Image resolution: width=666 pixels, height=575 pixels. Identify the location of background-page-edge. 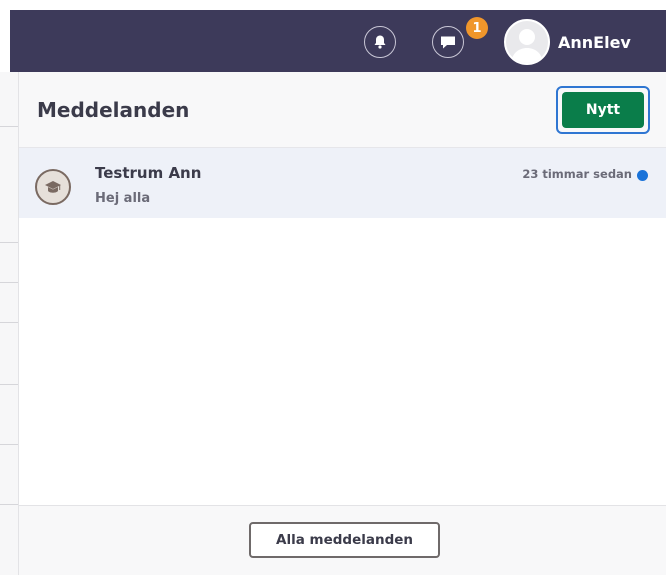
(9, 323).